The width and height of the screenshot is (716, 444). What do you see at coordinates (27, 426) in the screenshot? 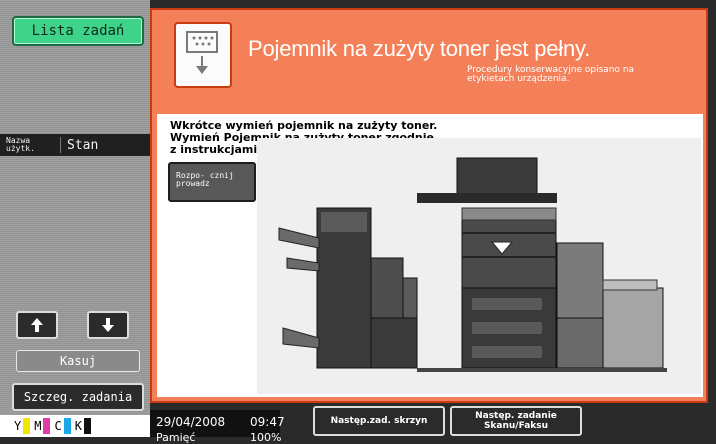
I see `toner-yellow-bar` at bounding box center [27, 426].